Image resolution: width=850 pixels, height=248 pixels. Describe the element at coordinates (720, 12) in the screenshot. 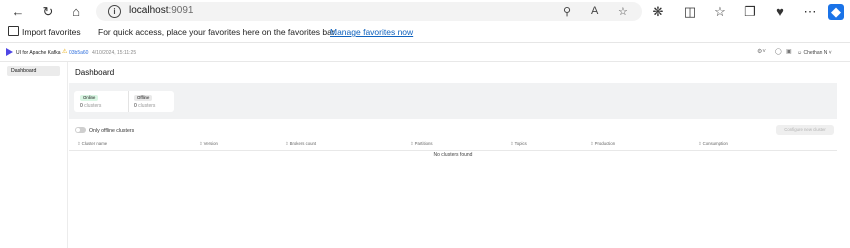

I see `favorites-icon: ☆` at that location.